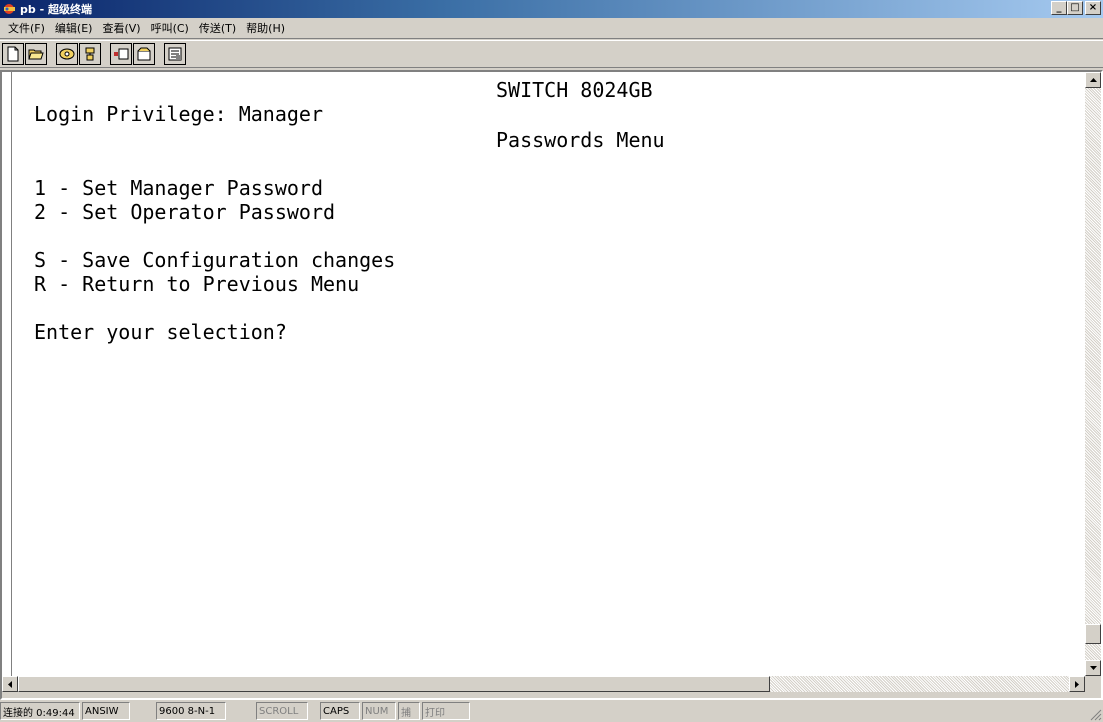 This screenshot has height=722, width=1103. I want to click on terminal-line-option-r: R - Return to Previous Menu, so click(197, 284).